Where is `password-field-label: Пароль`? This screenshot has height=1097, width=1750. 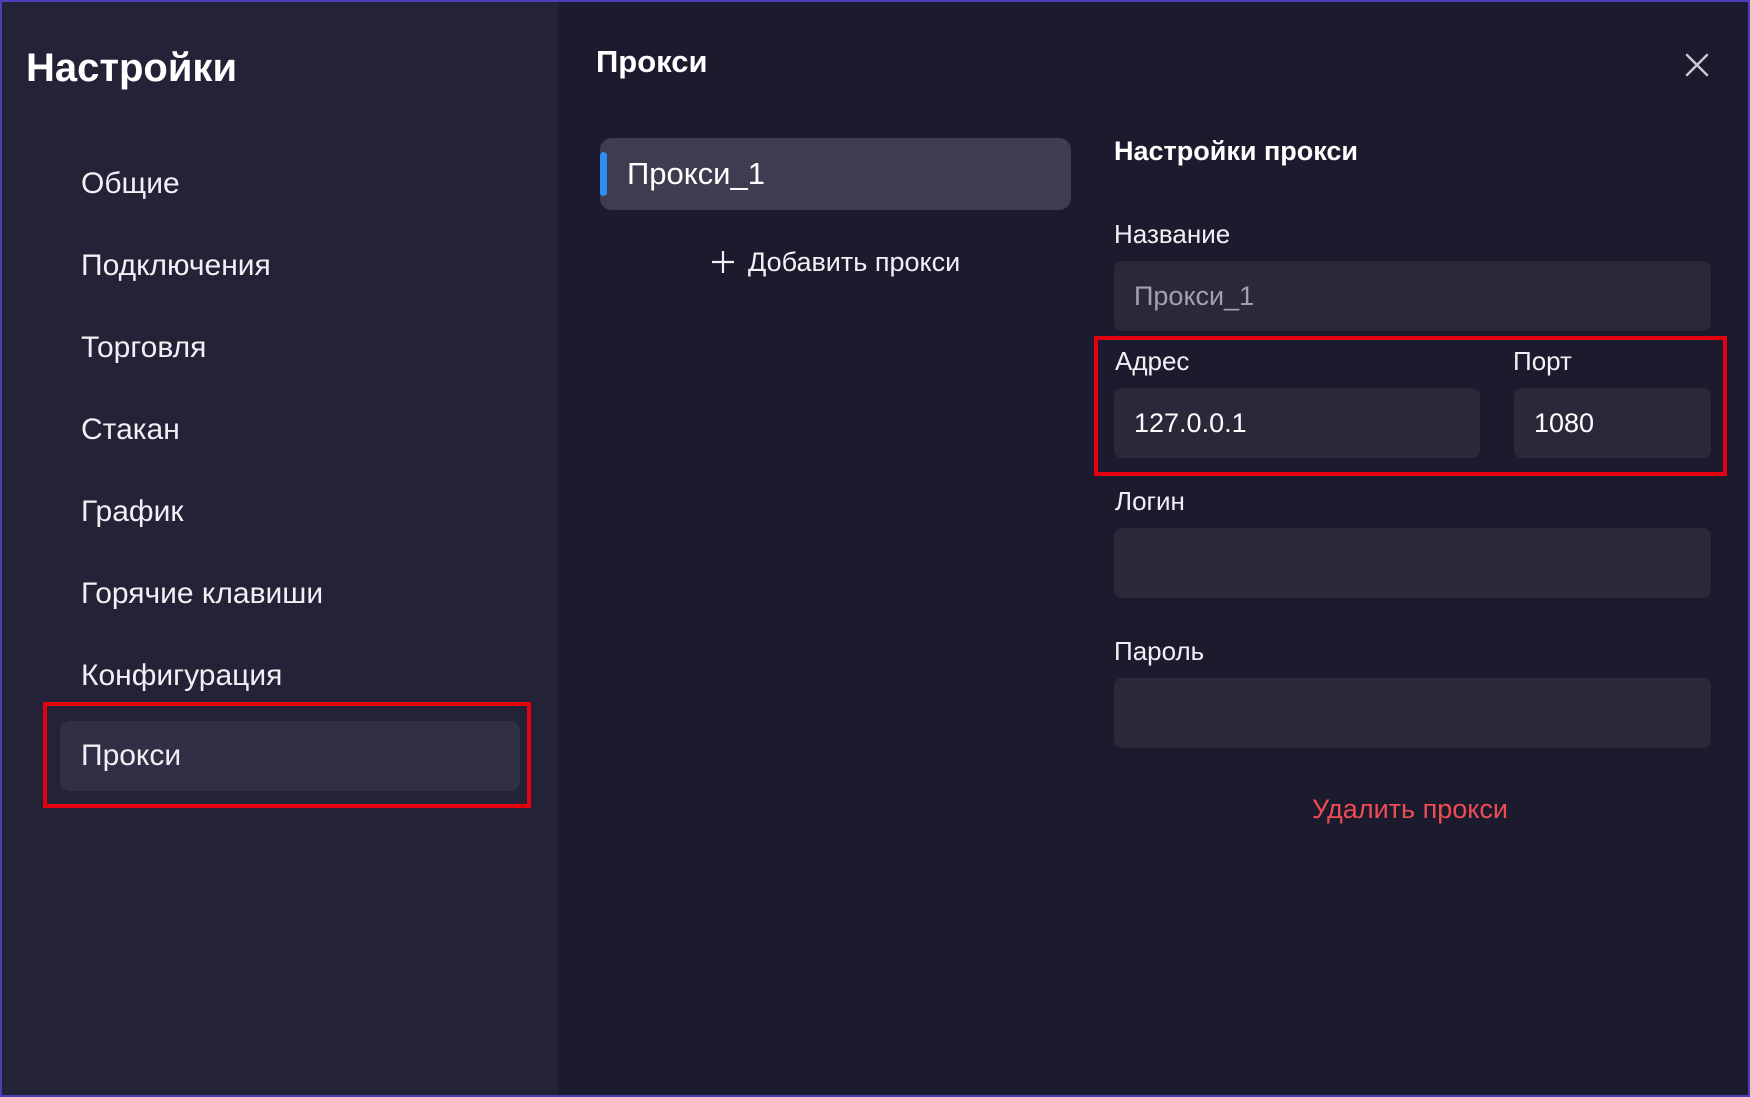
password-field-label: Пароль is located at coordinates (1159, 651).